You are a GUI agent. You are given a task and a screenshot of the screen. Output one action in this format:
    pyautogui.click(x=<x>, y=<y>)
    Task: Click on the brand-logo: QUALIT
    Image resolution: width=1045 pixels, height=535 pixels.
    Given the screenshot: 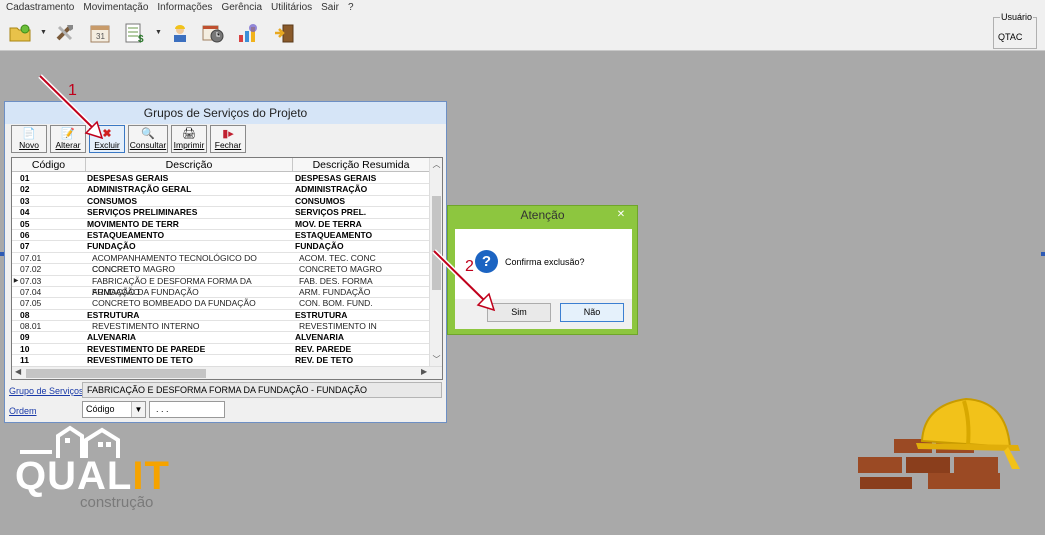 What is the action you would take?
    pyautogui.click(x=92, y=476)
    